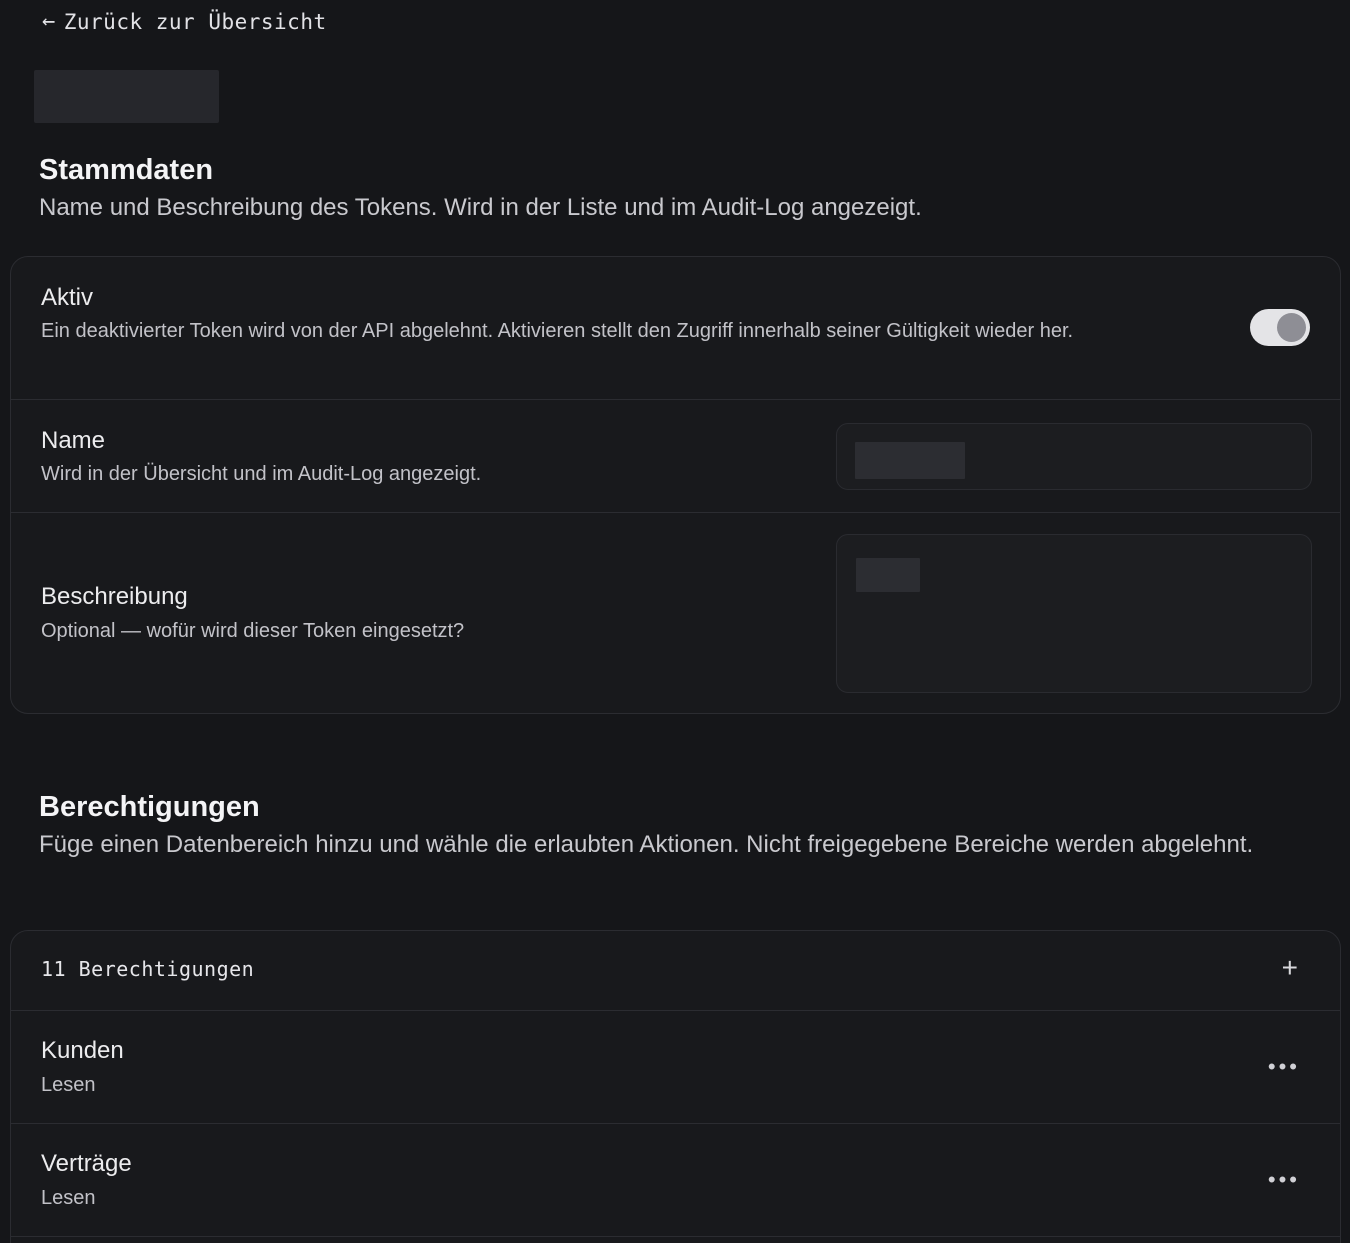 The image size is (1350, 1243). I want to click on stammdaten-title: Stammdaten, so click(126, 170).